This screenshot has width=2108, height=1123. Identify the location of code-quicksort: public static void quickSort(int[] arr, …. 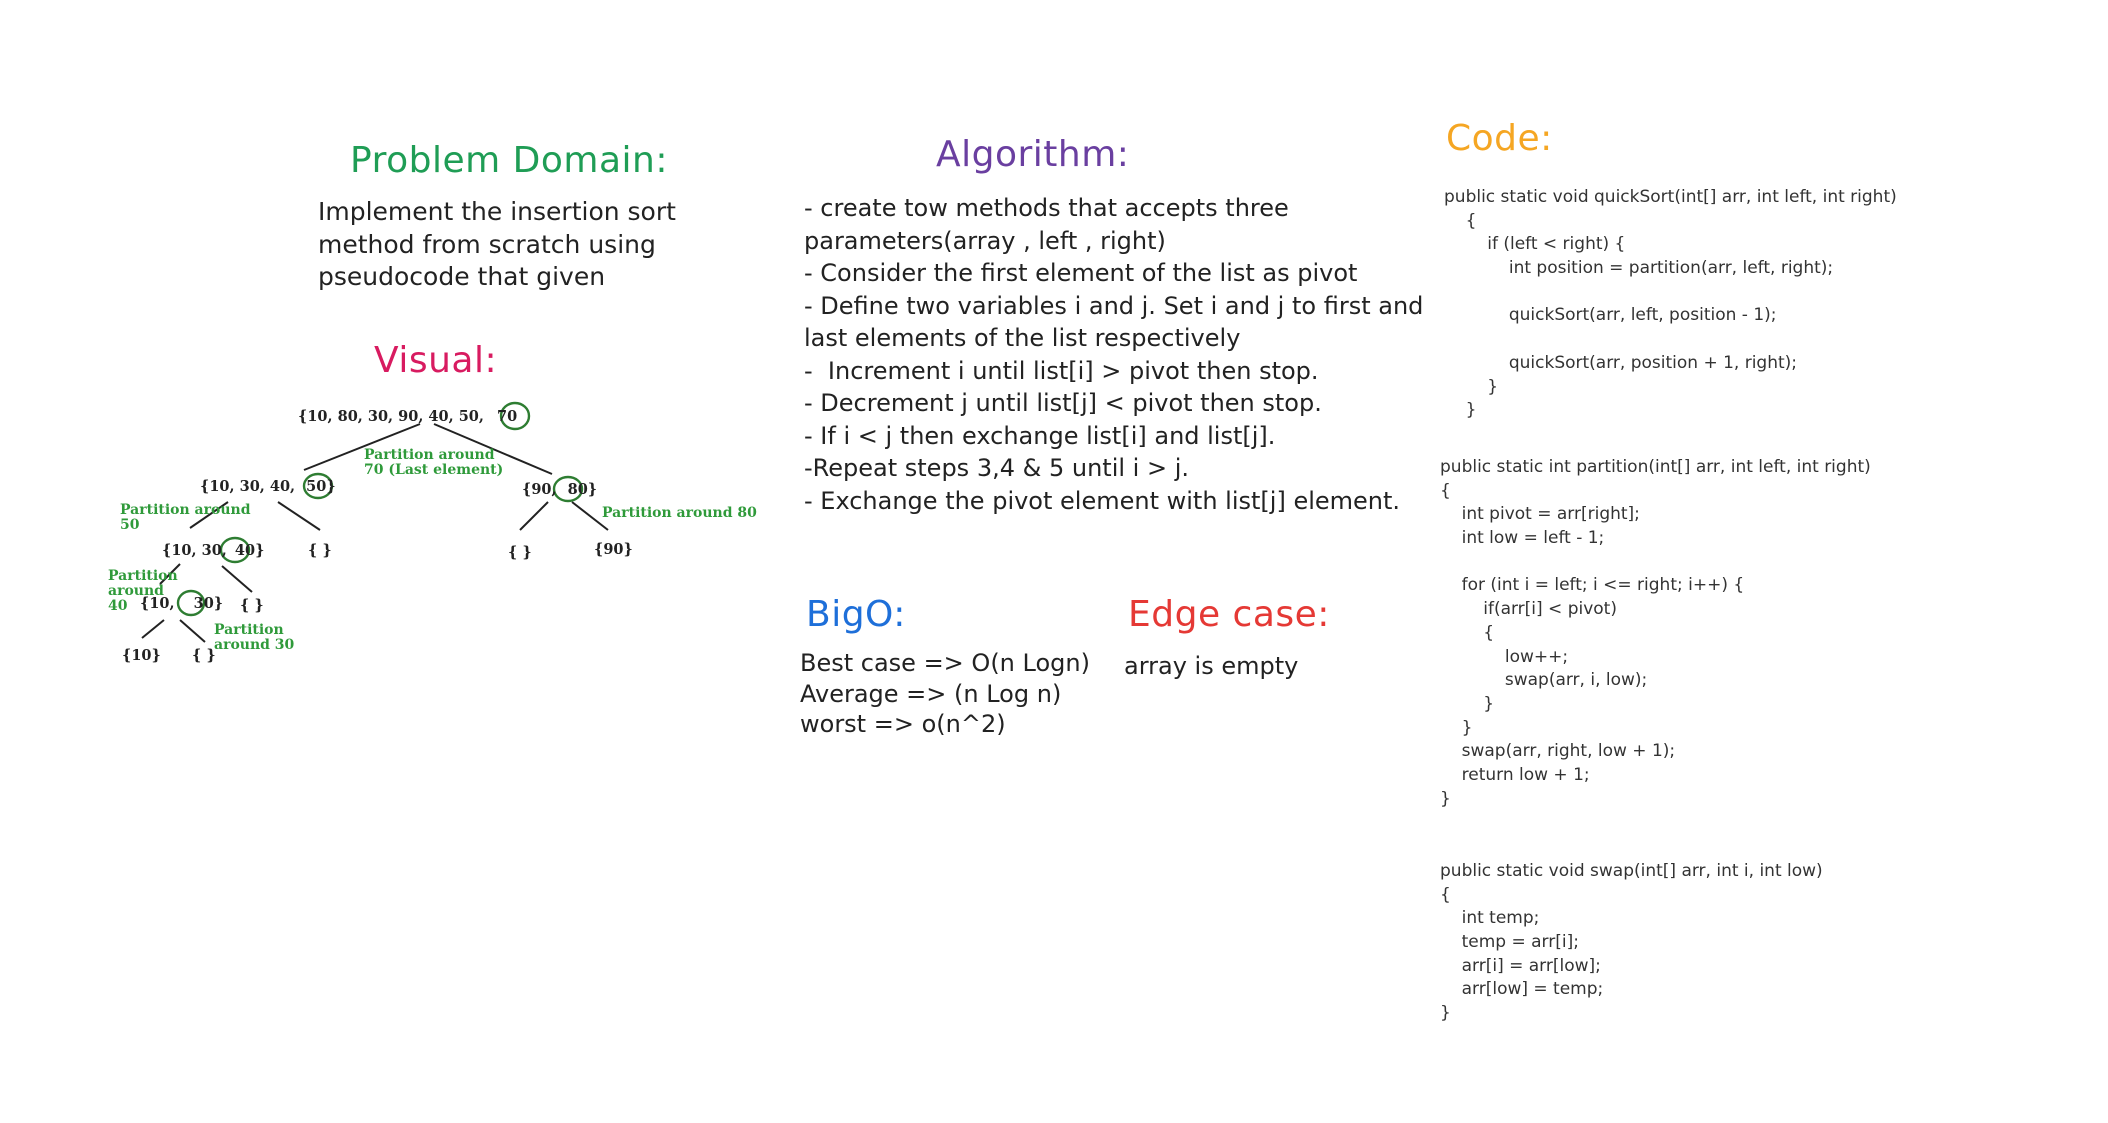
(1670, 304).